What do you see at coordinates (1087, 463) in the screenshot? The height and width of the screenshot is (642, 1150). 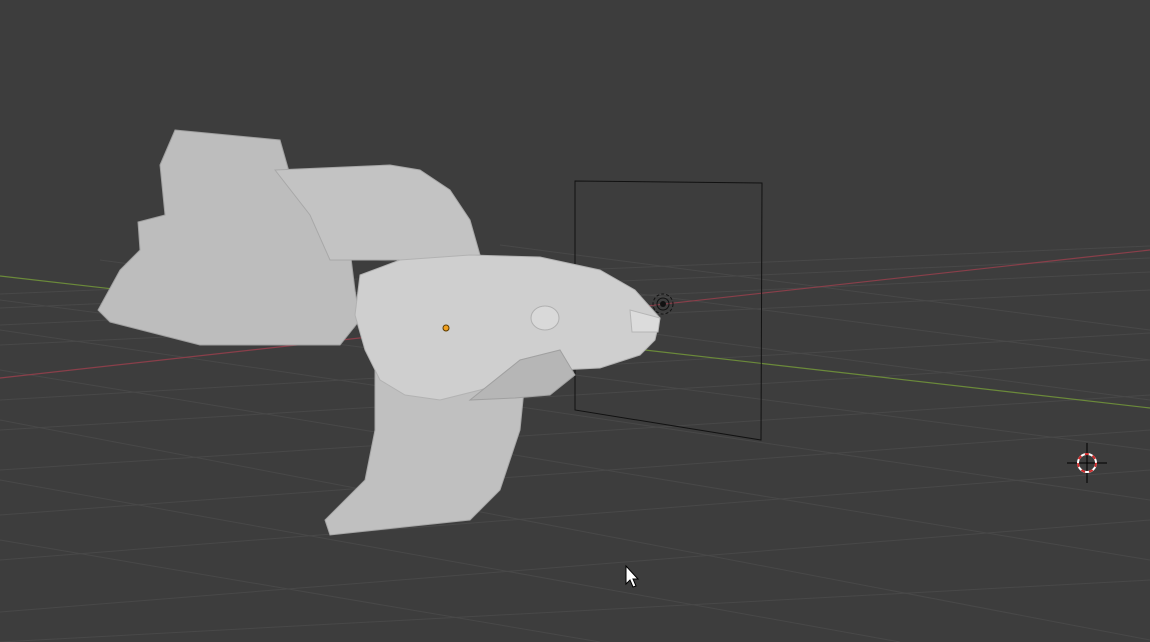 I see `3d-cursor-icon` at bounding box center [1087, 463].